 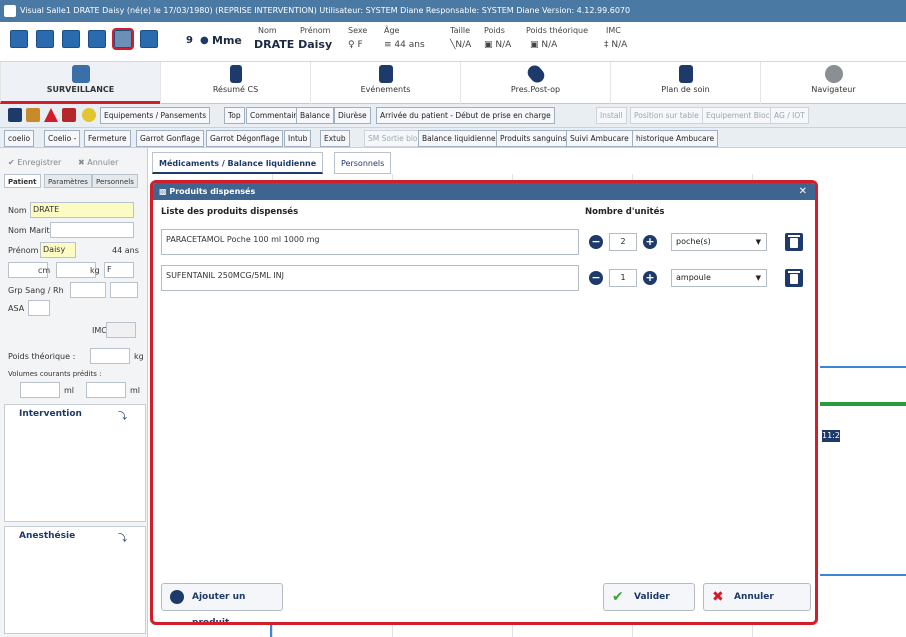 What do you see at coordinates (395, 138) in the screenshot?
I see `btn-sm-sortie-bloc: SM Sortie bloc` at bounding box center [395, 138].